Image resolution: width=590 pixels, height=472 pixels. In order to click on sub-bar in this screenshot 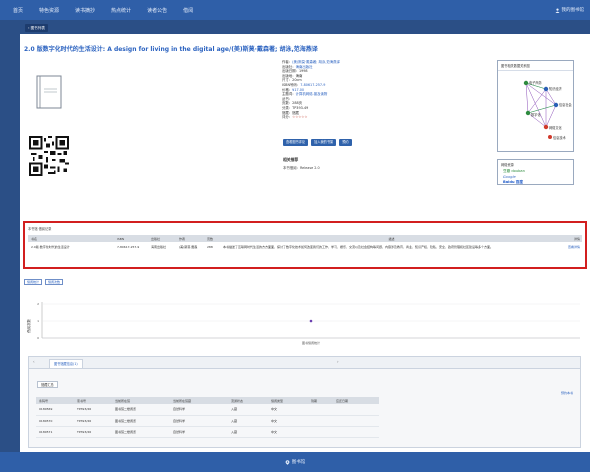, I will do `click(295, 27)`.